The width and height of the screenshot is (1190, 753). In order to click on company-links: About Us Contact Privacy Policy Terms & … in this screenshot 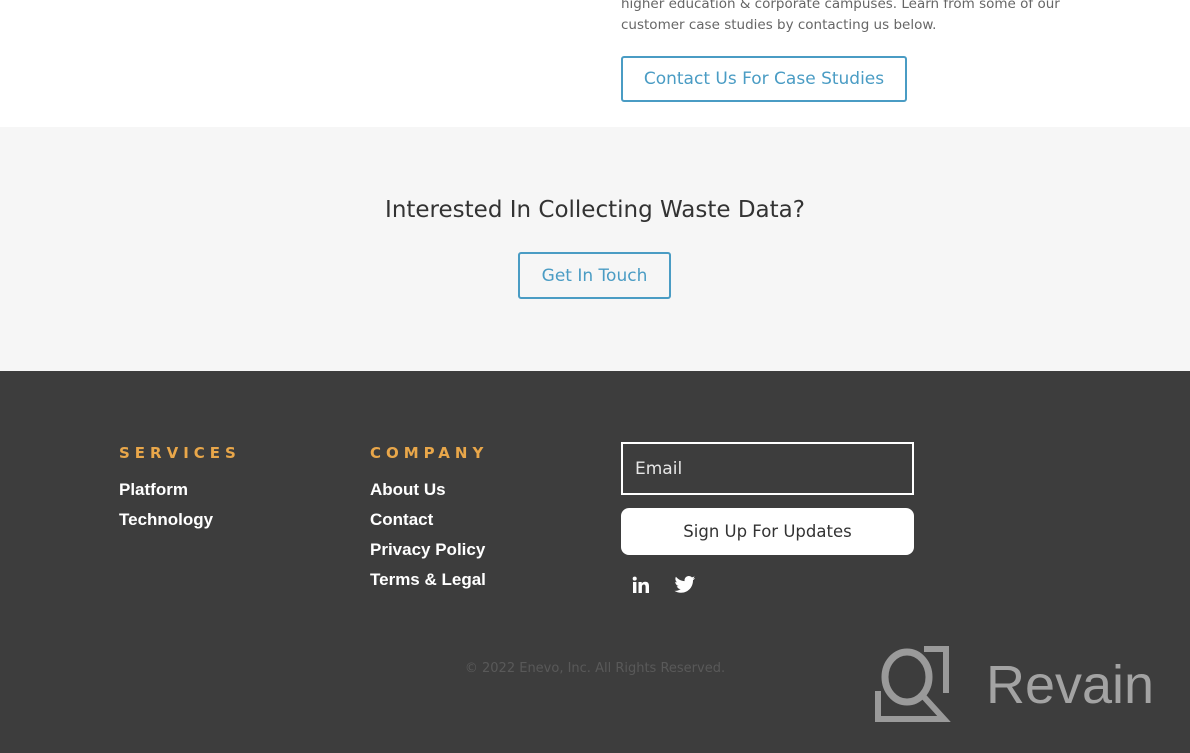, I will do `click(428, 538)`.